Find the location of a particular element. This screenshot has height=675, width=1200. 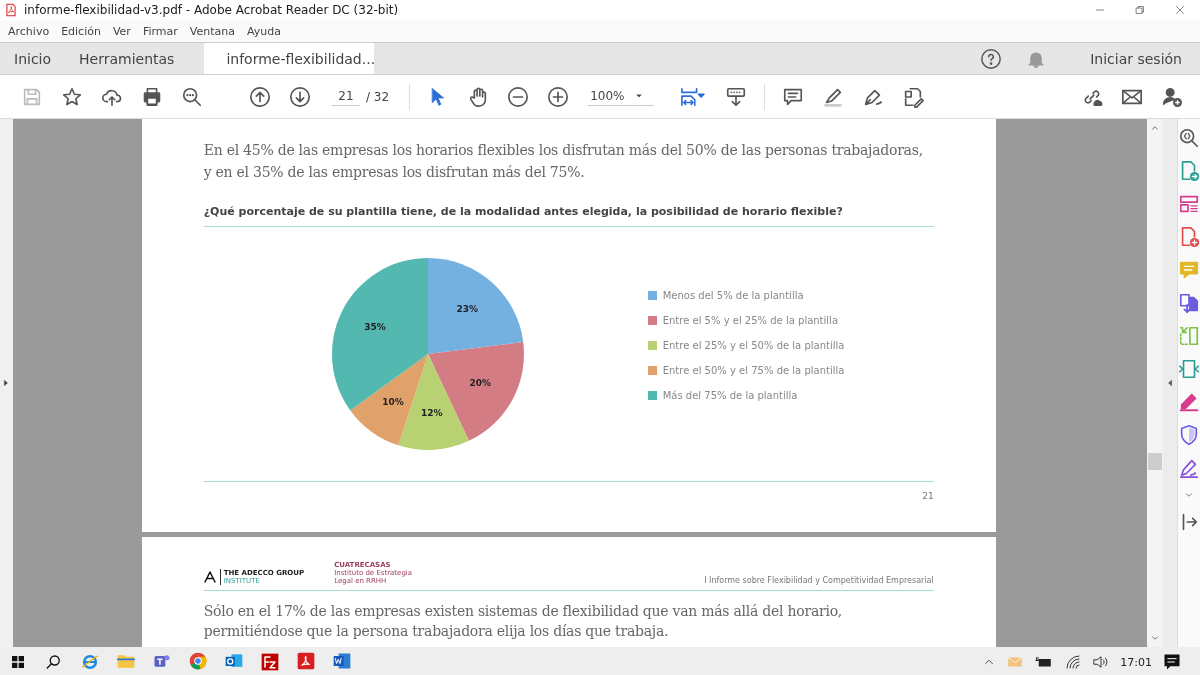

combine-files-icon is located at coordinates (1189, 303).